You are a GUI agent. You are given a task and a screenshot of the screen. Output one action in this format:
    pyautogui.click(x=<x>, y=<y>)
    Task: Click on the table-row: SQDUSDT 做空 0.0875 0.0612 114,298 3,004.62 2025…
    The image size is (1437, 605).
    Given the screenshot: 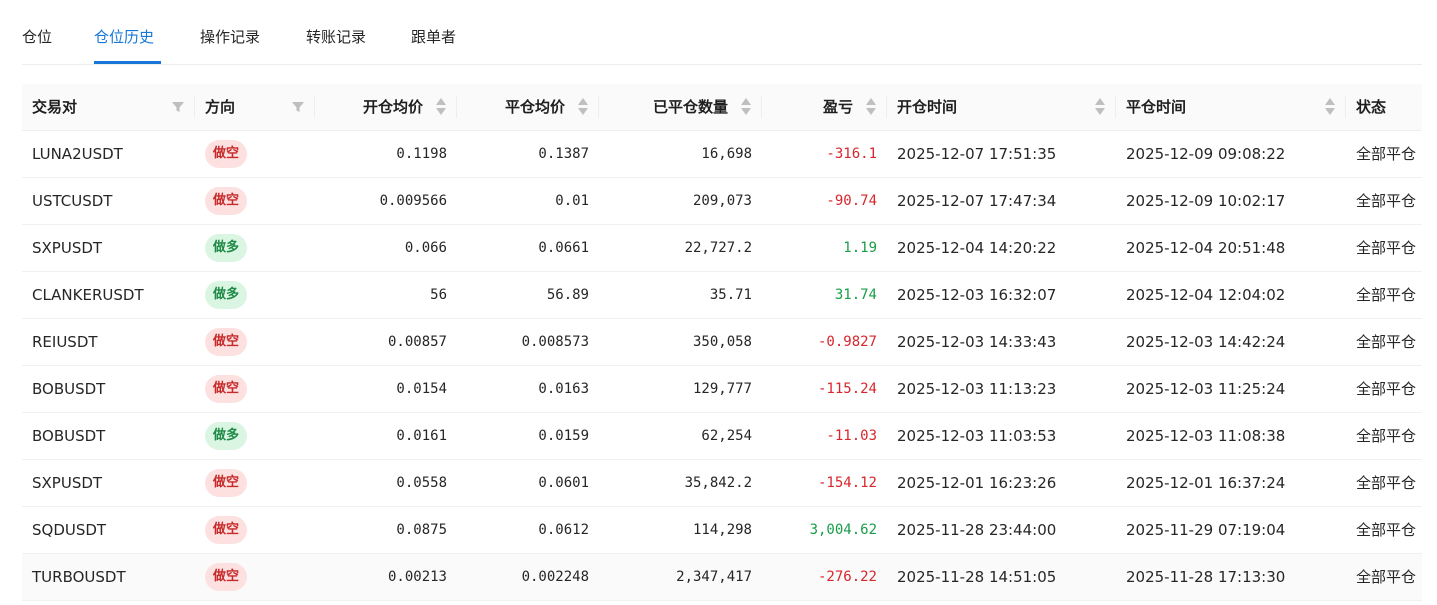 What is the action you would take?
    pyautogui.click(x=722, y=530)
    